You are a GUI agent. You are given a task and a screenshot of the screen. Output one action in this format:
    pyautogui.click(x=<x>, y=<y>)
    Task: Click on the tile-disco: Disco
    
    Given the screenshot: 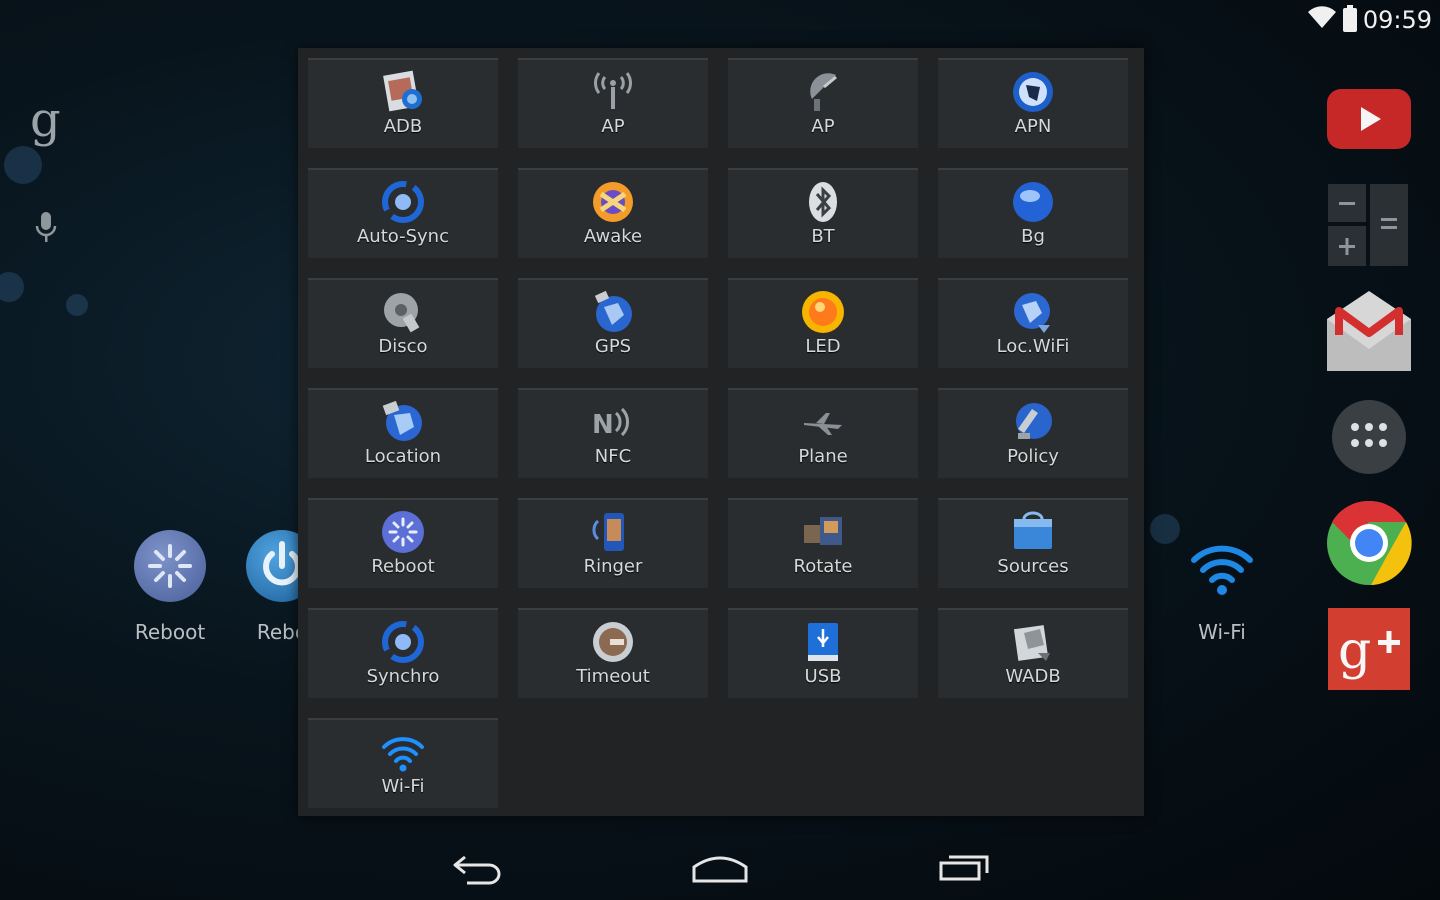 What is the action you would take?
    pyautogui.click(x=403, y=323)
    